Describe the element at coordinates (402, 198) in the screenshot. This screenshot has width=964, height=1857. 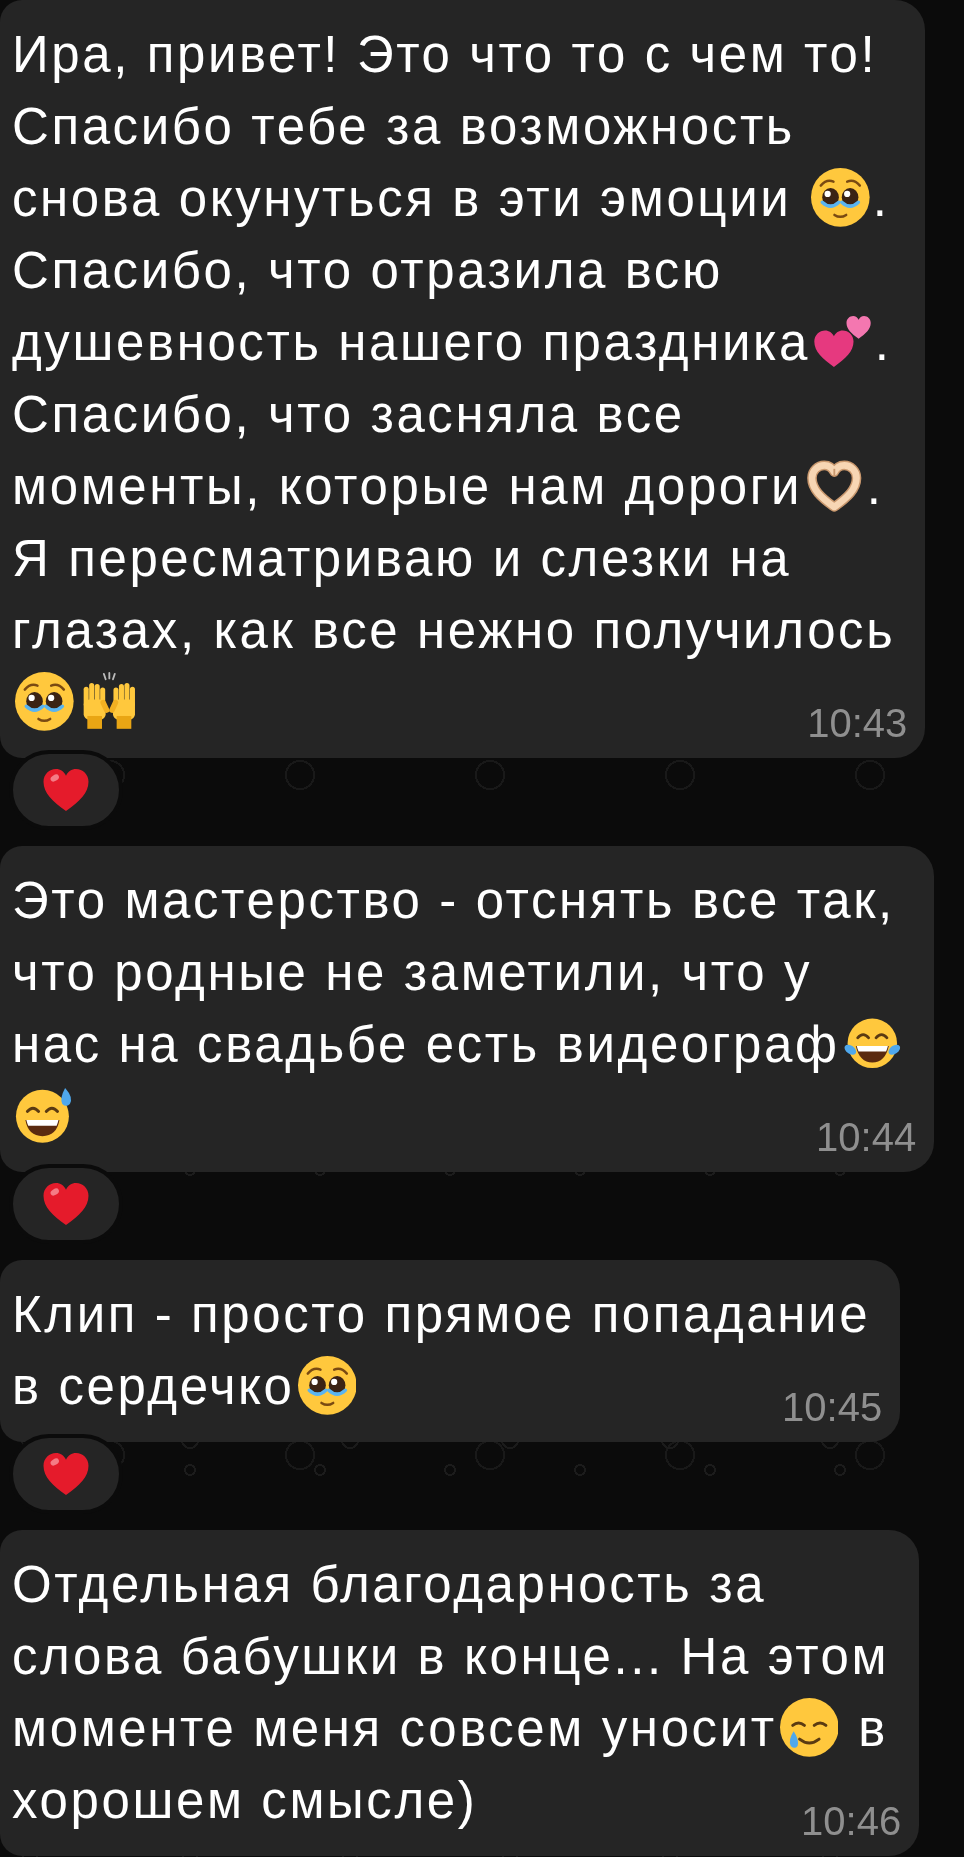
I see `message-text: снова окунуться в эти эмоции` at that location.